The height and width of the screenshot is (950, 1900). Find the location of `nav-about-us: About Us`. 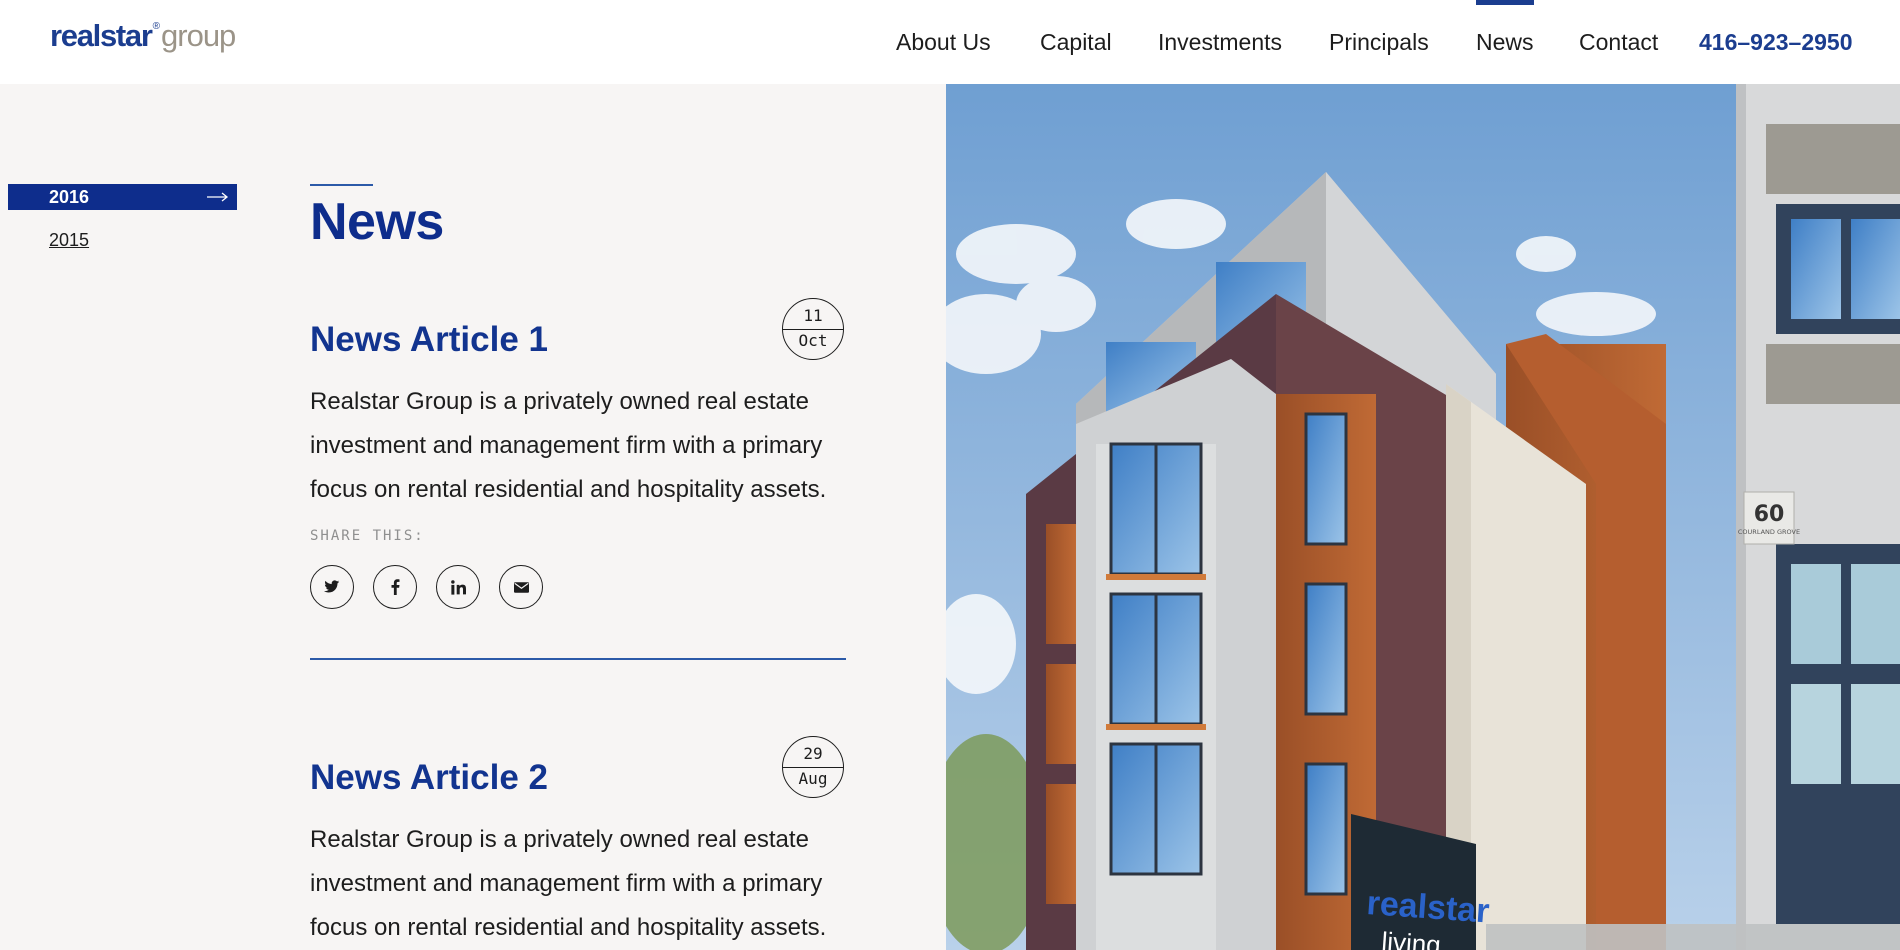

nav-about-us: About Us is located at coordinates (943, 42).